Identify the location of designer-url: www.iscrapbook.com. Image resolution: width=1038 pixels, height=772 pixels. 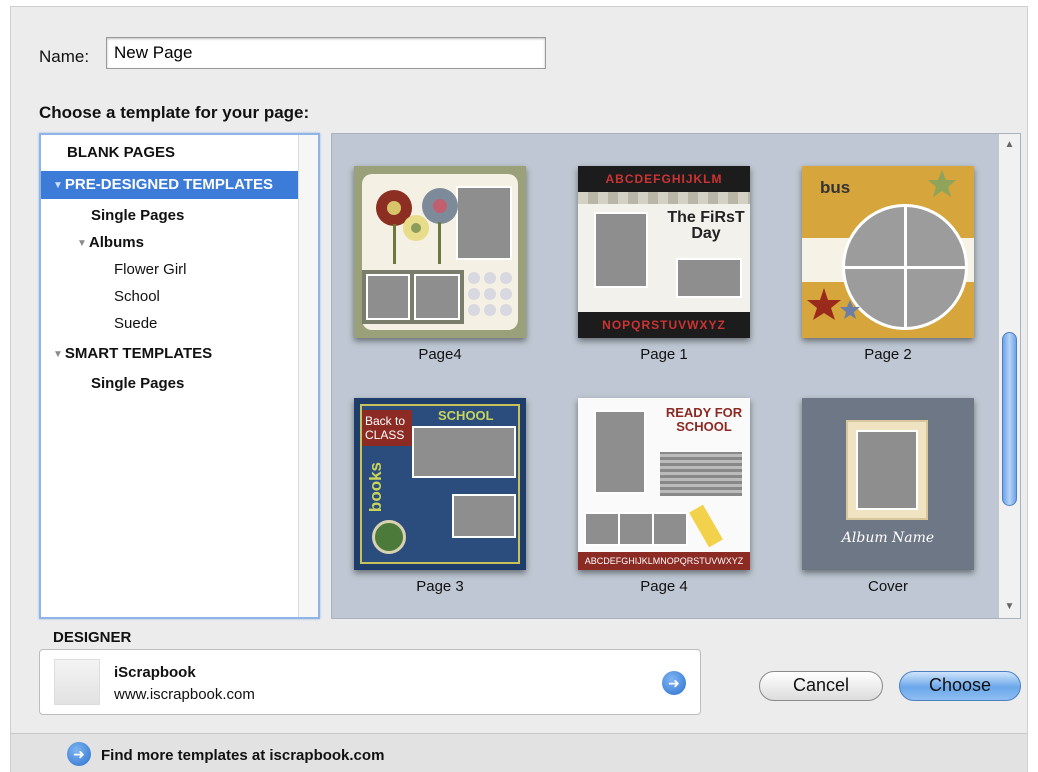
(184, 694).